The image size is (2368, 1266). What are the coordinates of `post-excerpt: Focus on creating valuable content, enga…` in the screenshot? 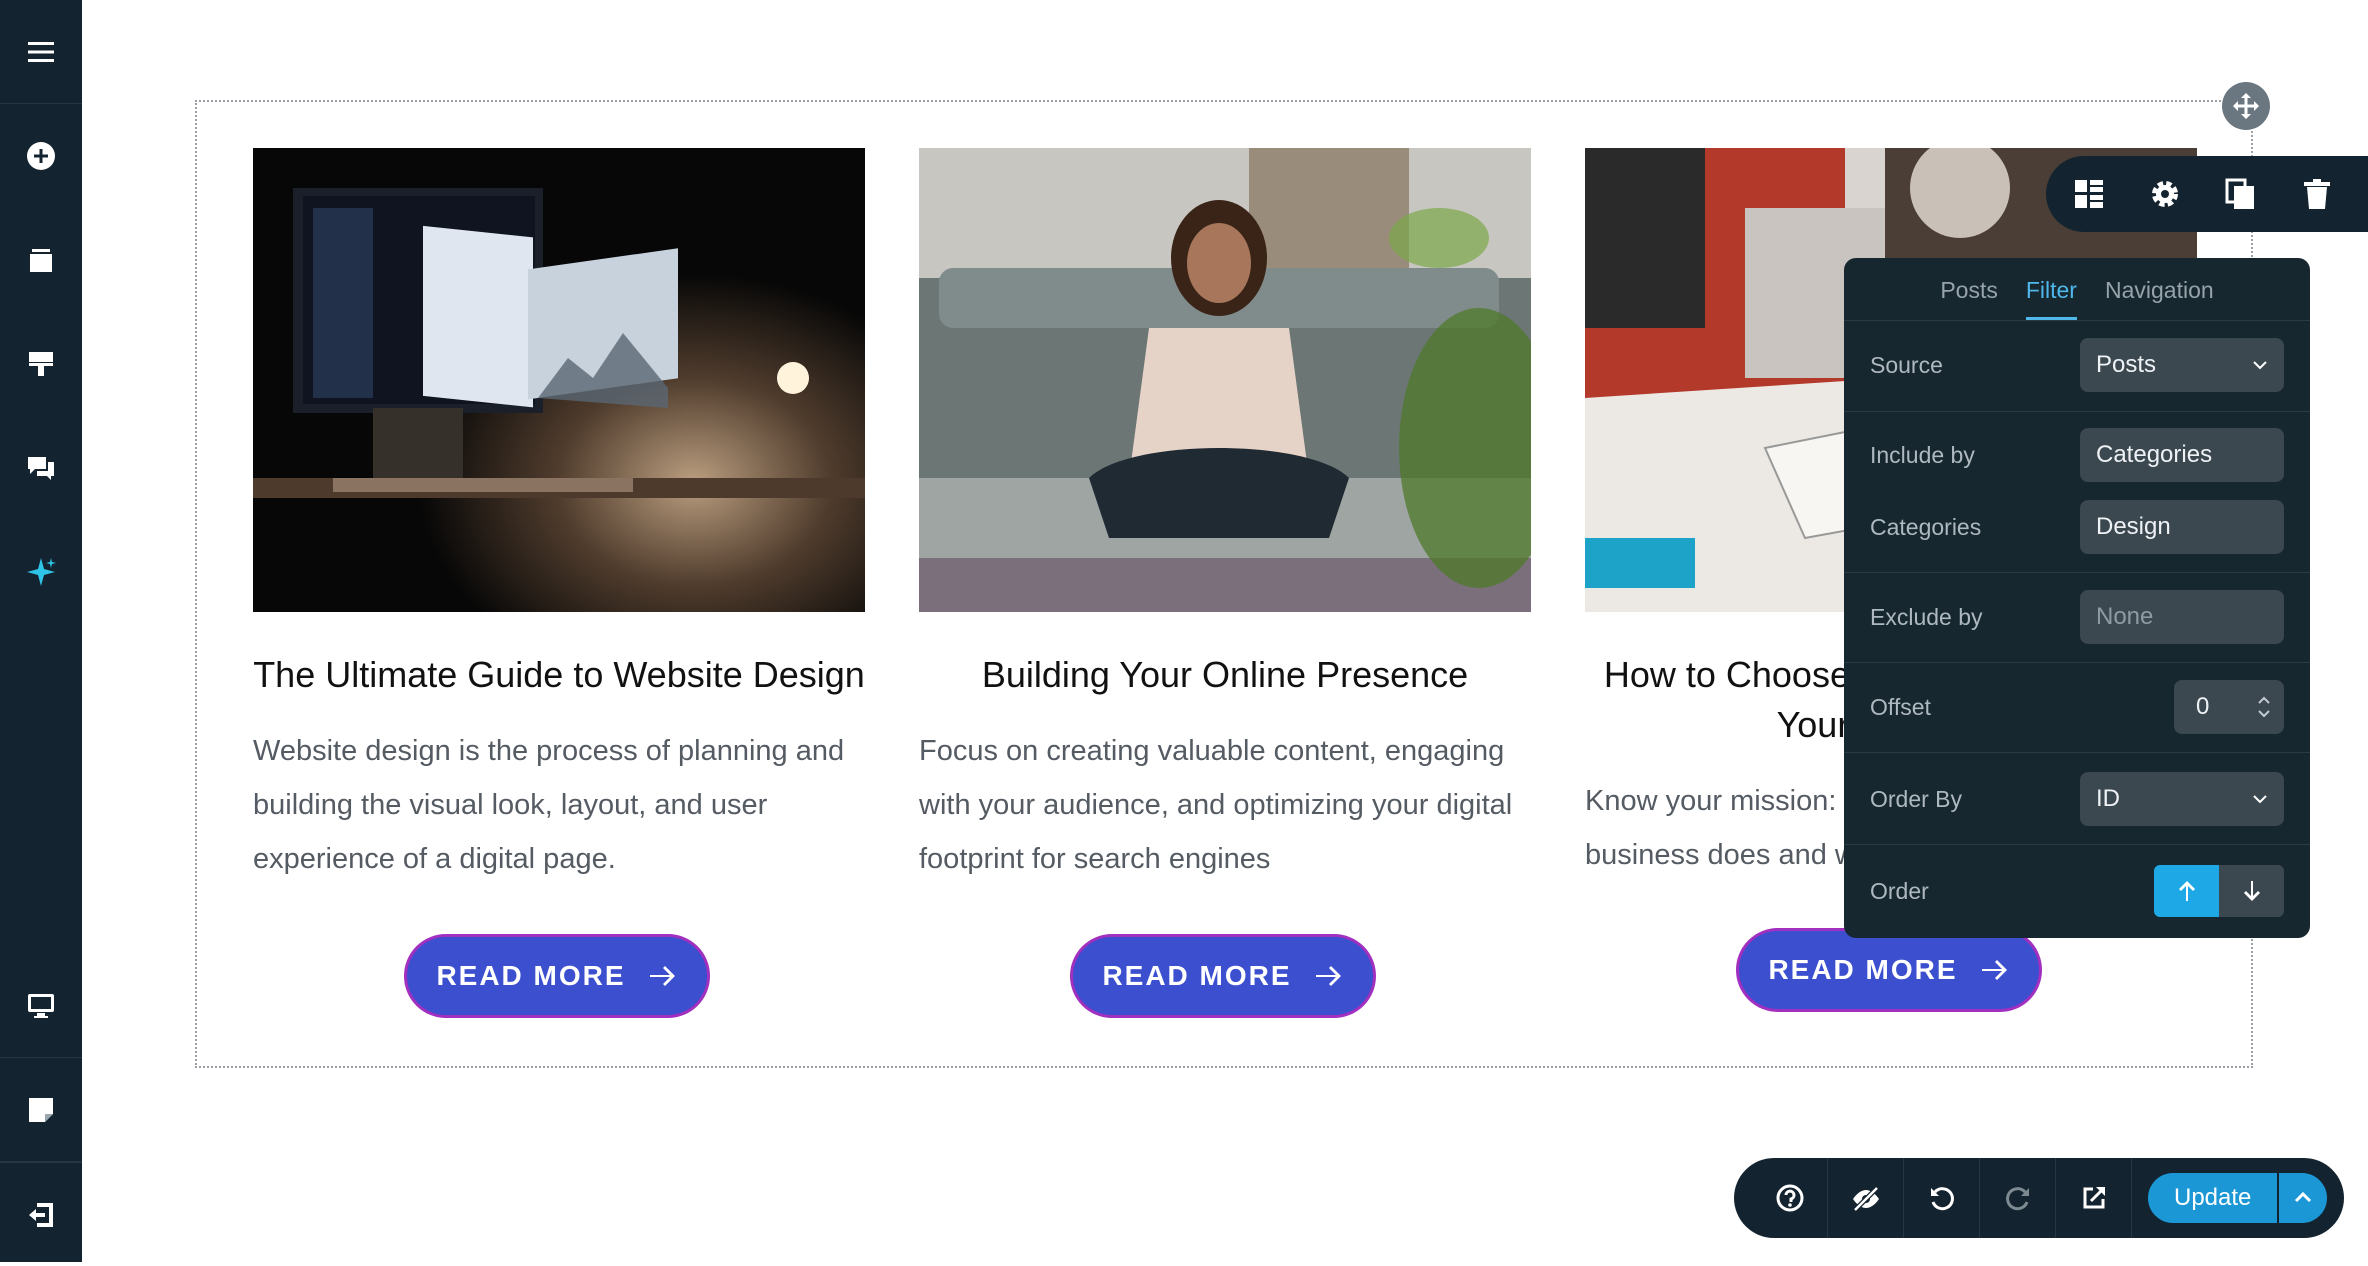 It's located at (1216, 805).